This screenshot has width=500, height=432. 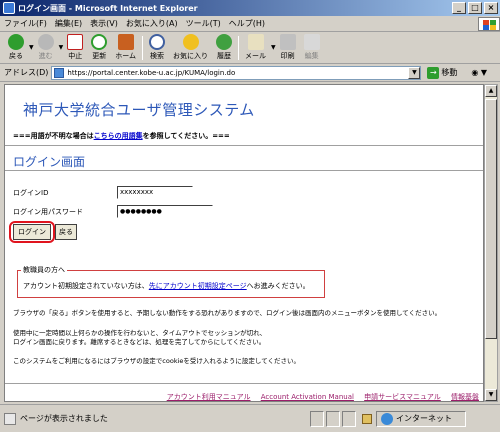 What do you see at coordinates (491, 8) in the screenshot?
I see `close-button: ×` at bounding box center [491, 8].